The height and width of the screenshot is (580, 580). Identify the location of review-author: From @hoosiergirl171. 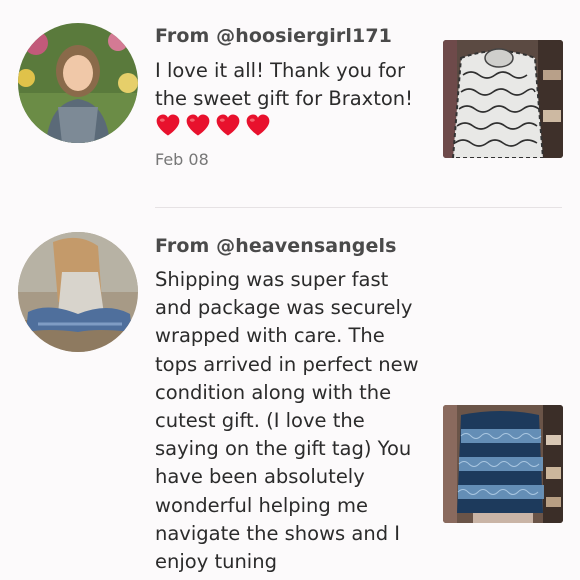
(273, 36).